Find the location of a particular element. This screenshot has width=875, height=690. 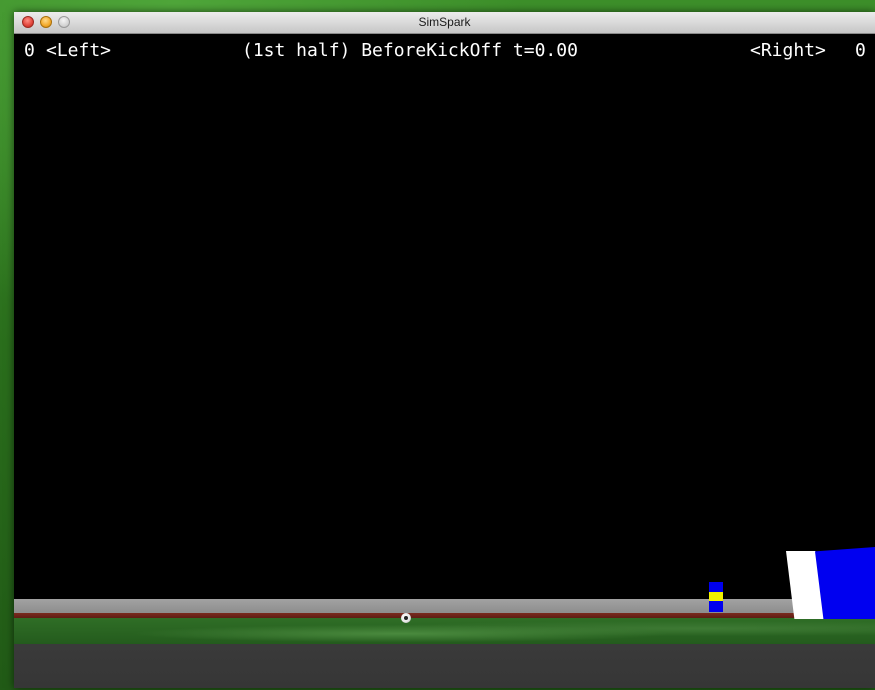

ground-plane is located at coordinates (444, 666).